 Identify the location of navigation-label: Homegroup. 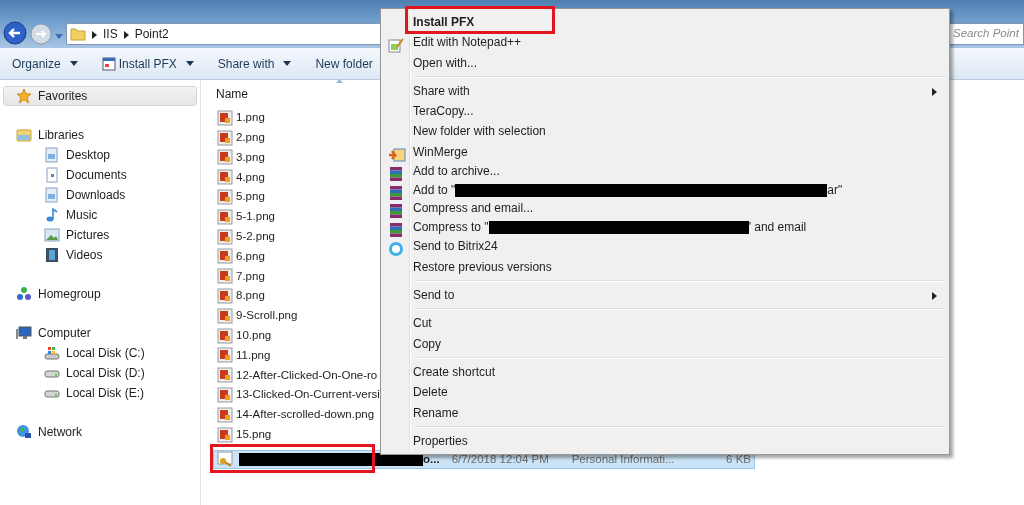
(69, 294).